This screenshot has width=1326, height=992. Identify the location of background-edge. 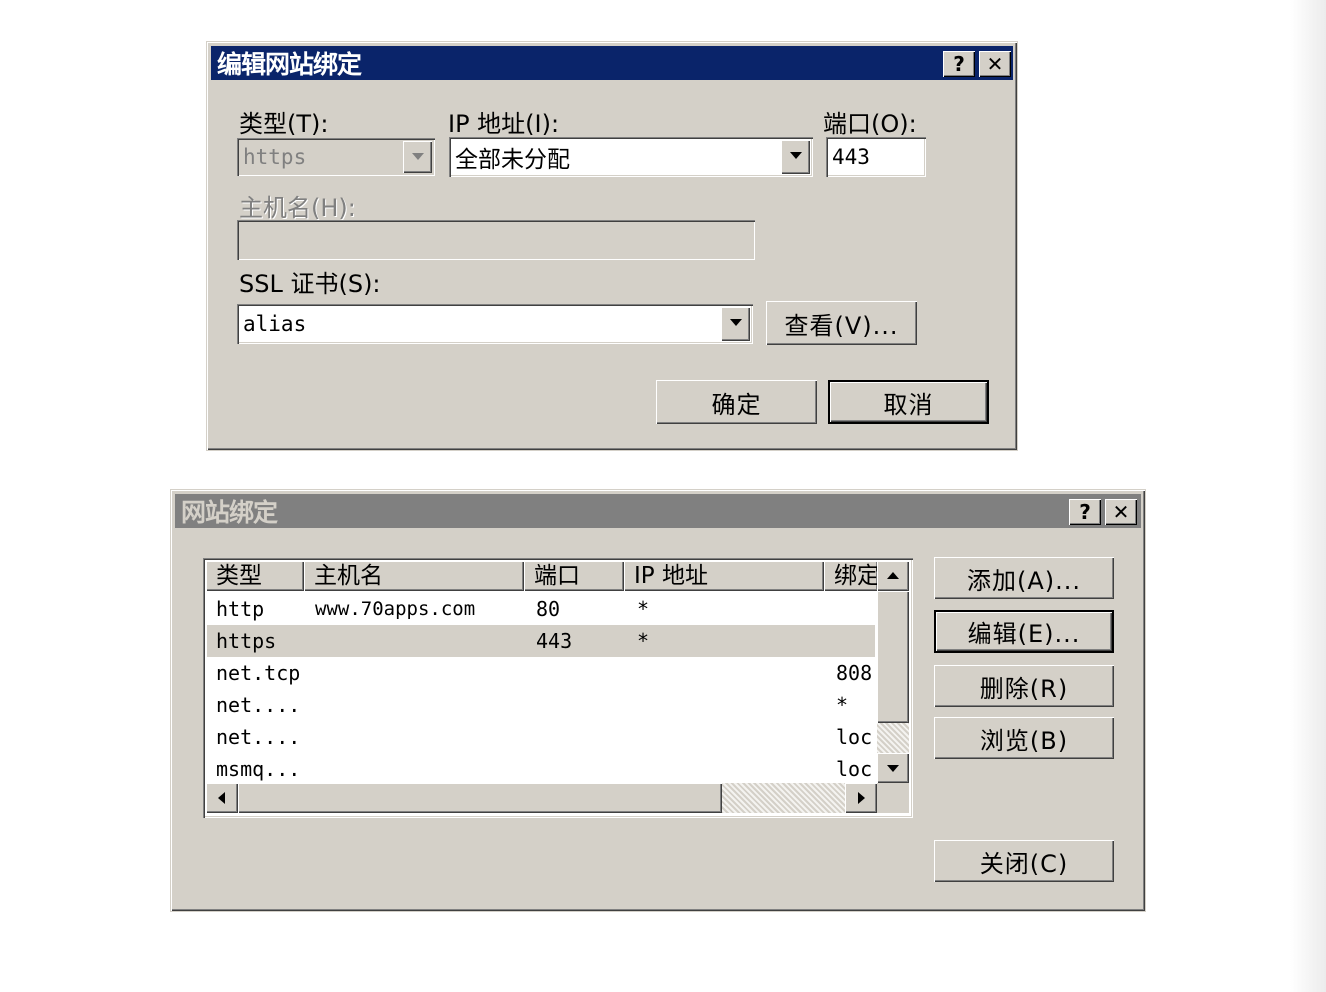
(1308, 496).